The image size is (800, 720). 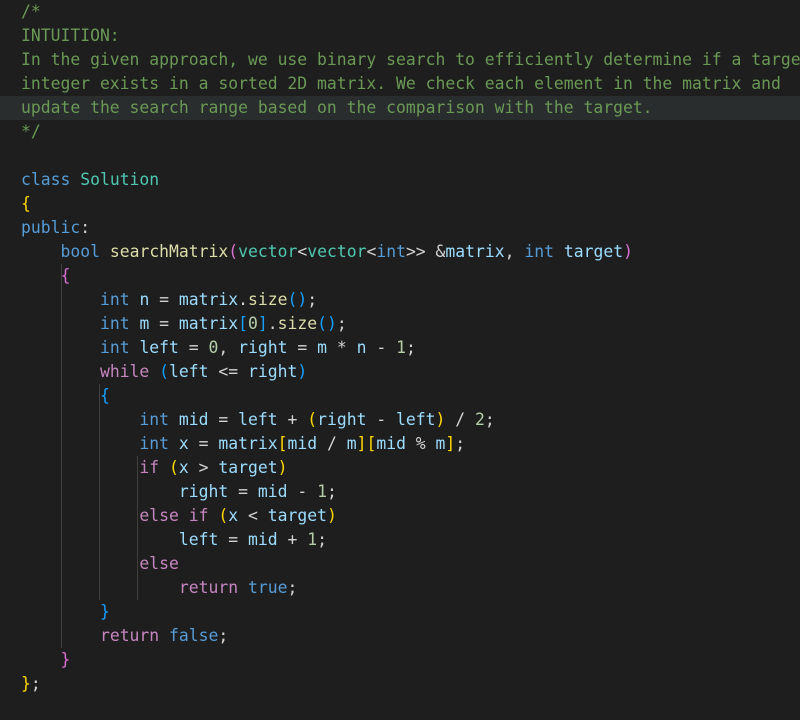 I want to click on code-line: int mid = left + (right - left) / 2;, so click(x=258, y=420).